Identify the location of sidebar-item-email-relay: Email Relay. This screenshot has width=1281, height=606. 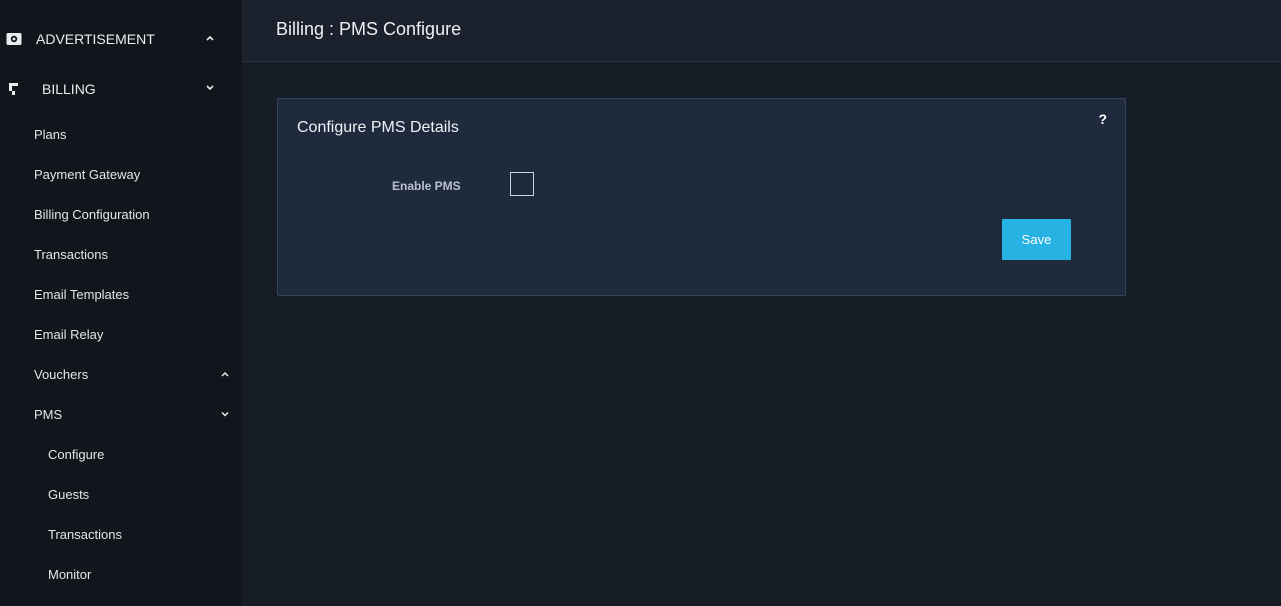
(121, 335).